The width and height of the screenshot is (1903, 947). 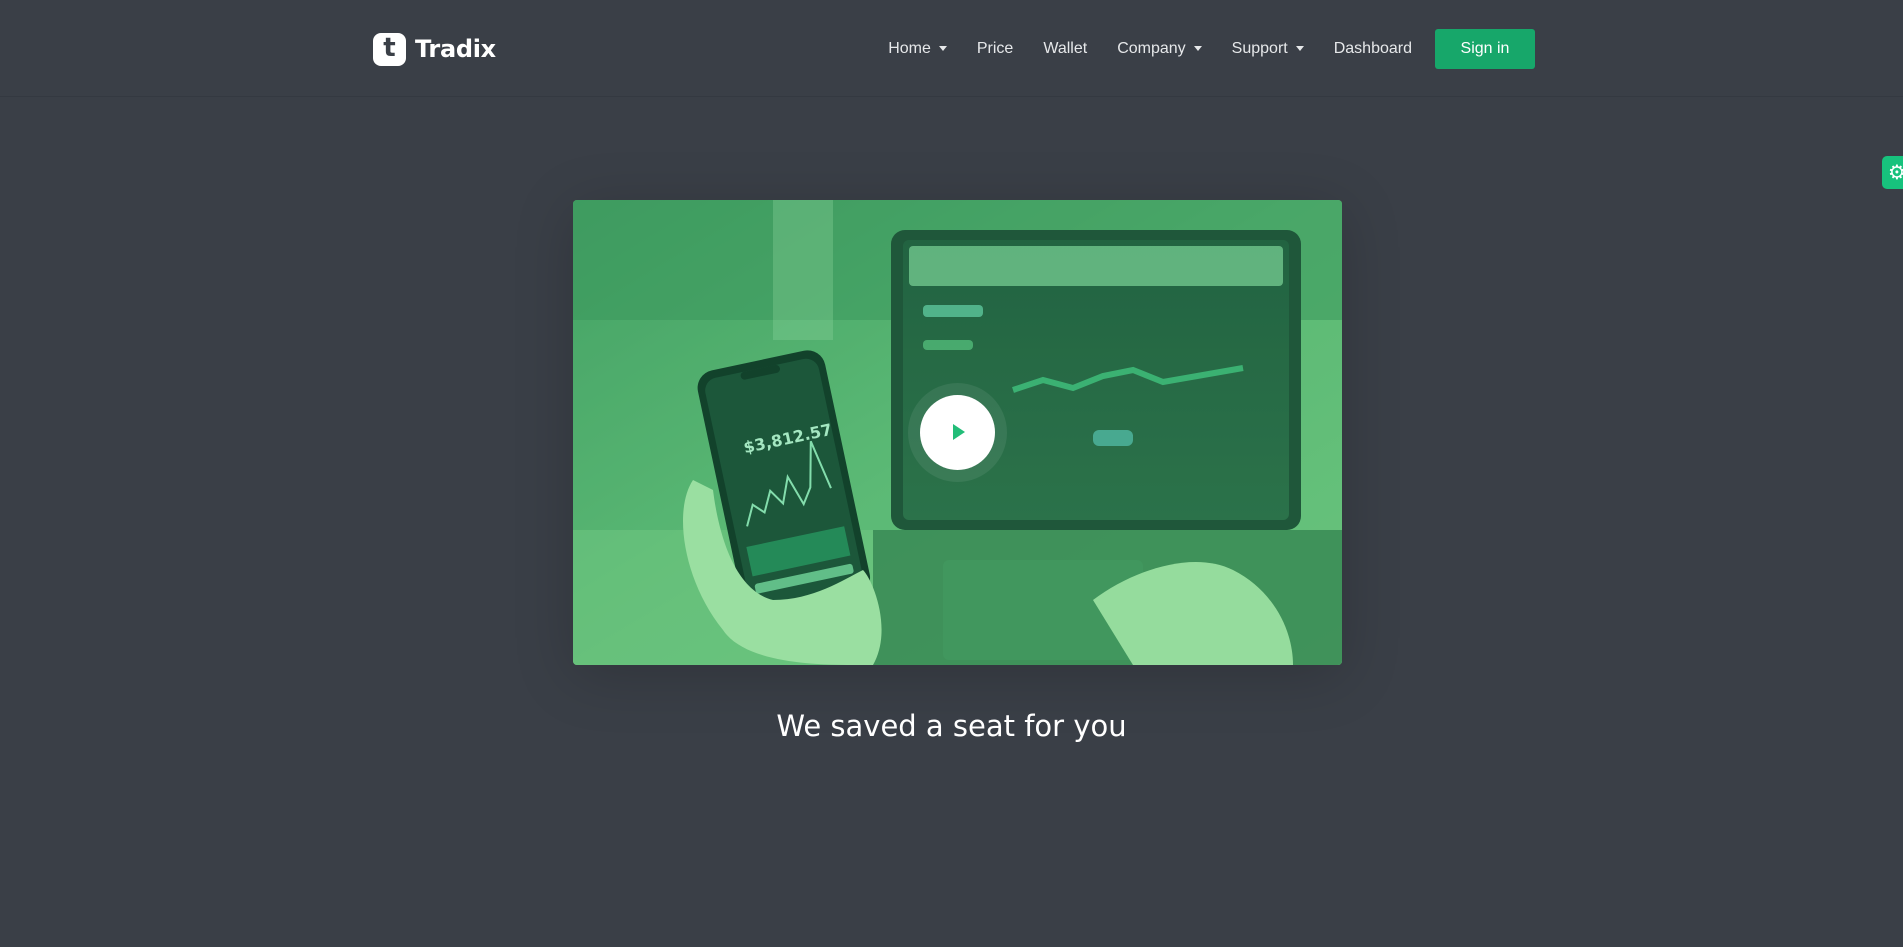 I want to click on nav-item-dashboard: Dashboard, so click(x=1373, y=49).